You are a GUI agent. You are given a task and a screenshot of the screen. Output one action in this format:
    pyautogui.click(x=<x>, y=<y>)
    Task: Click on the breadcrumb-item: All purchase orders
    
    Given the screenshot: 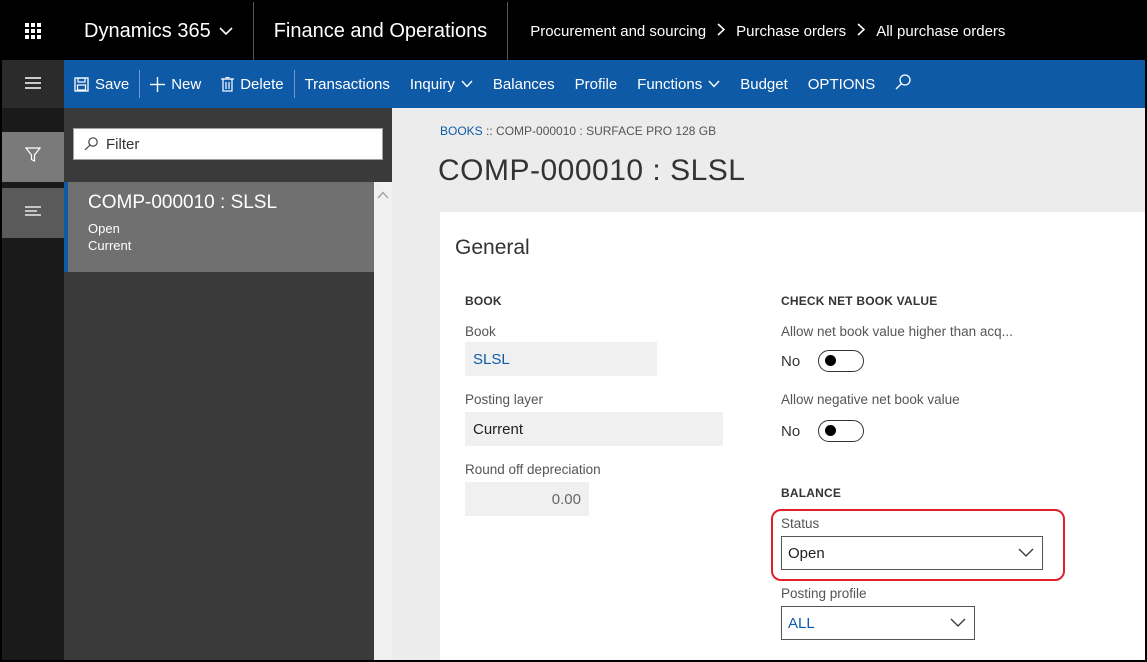 What is the action you would take?
    pyautogui.click(x=940, y=31)
    